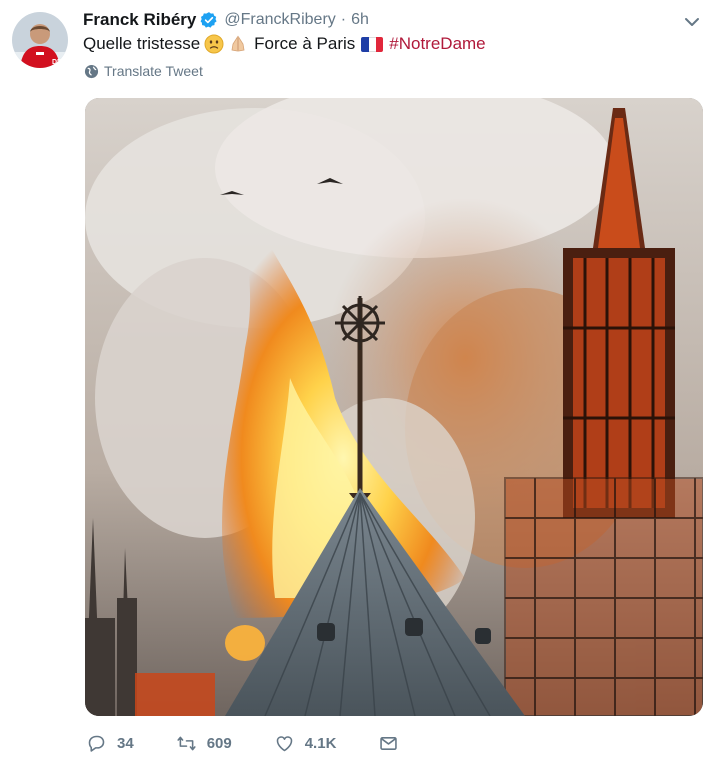  I want to click on retweet-button: 609, so click(204, 743).